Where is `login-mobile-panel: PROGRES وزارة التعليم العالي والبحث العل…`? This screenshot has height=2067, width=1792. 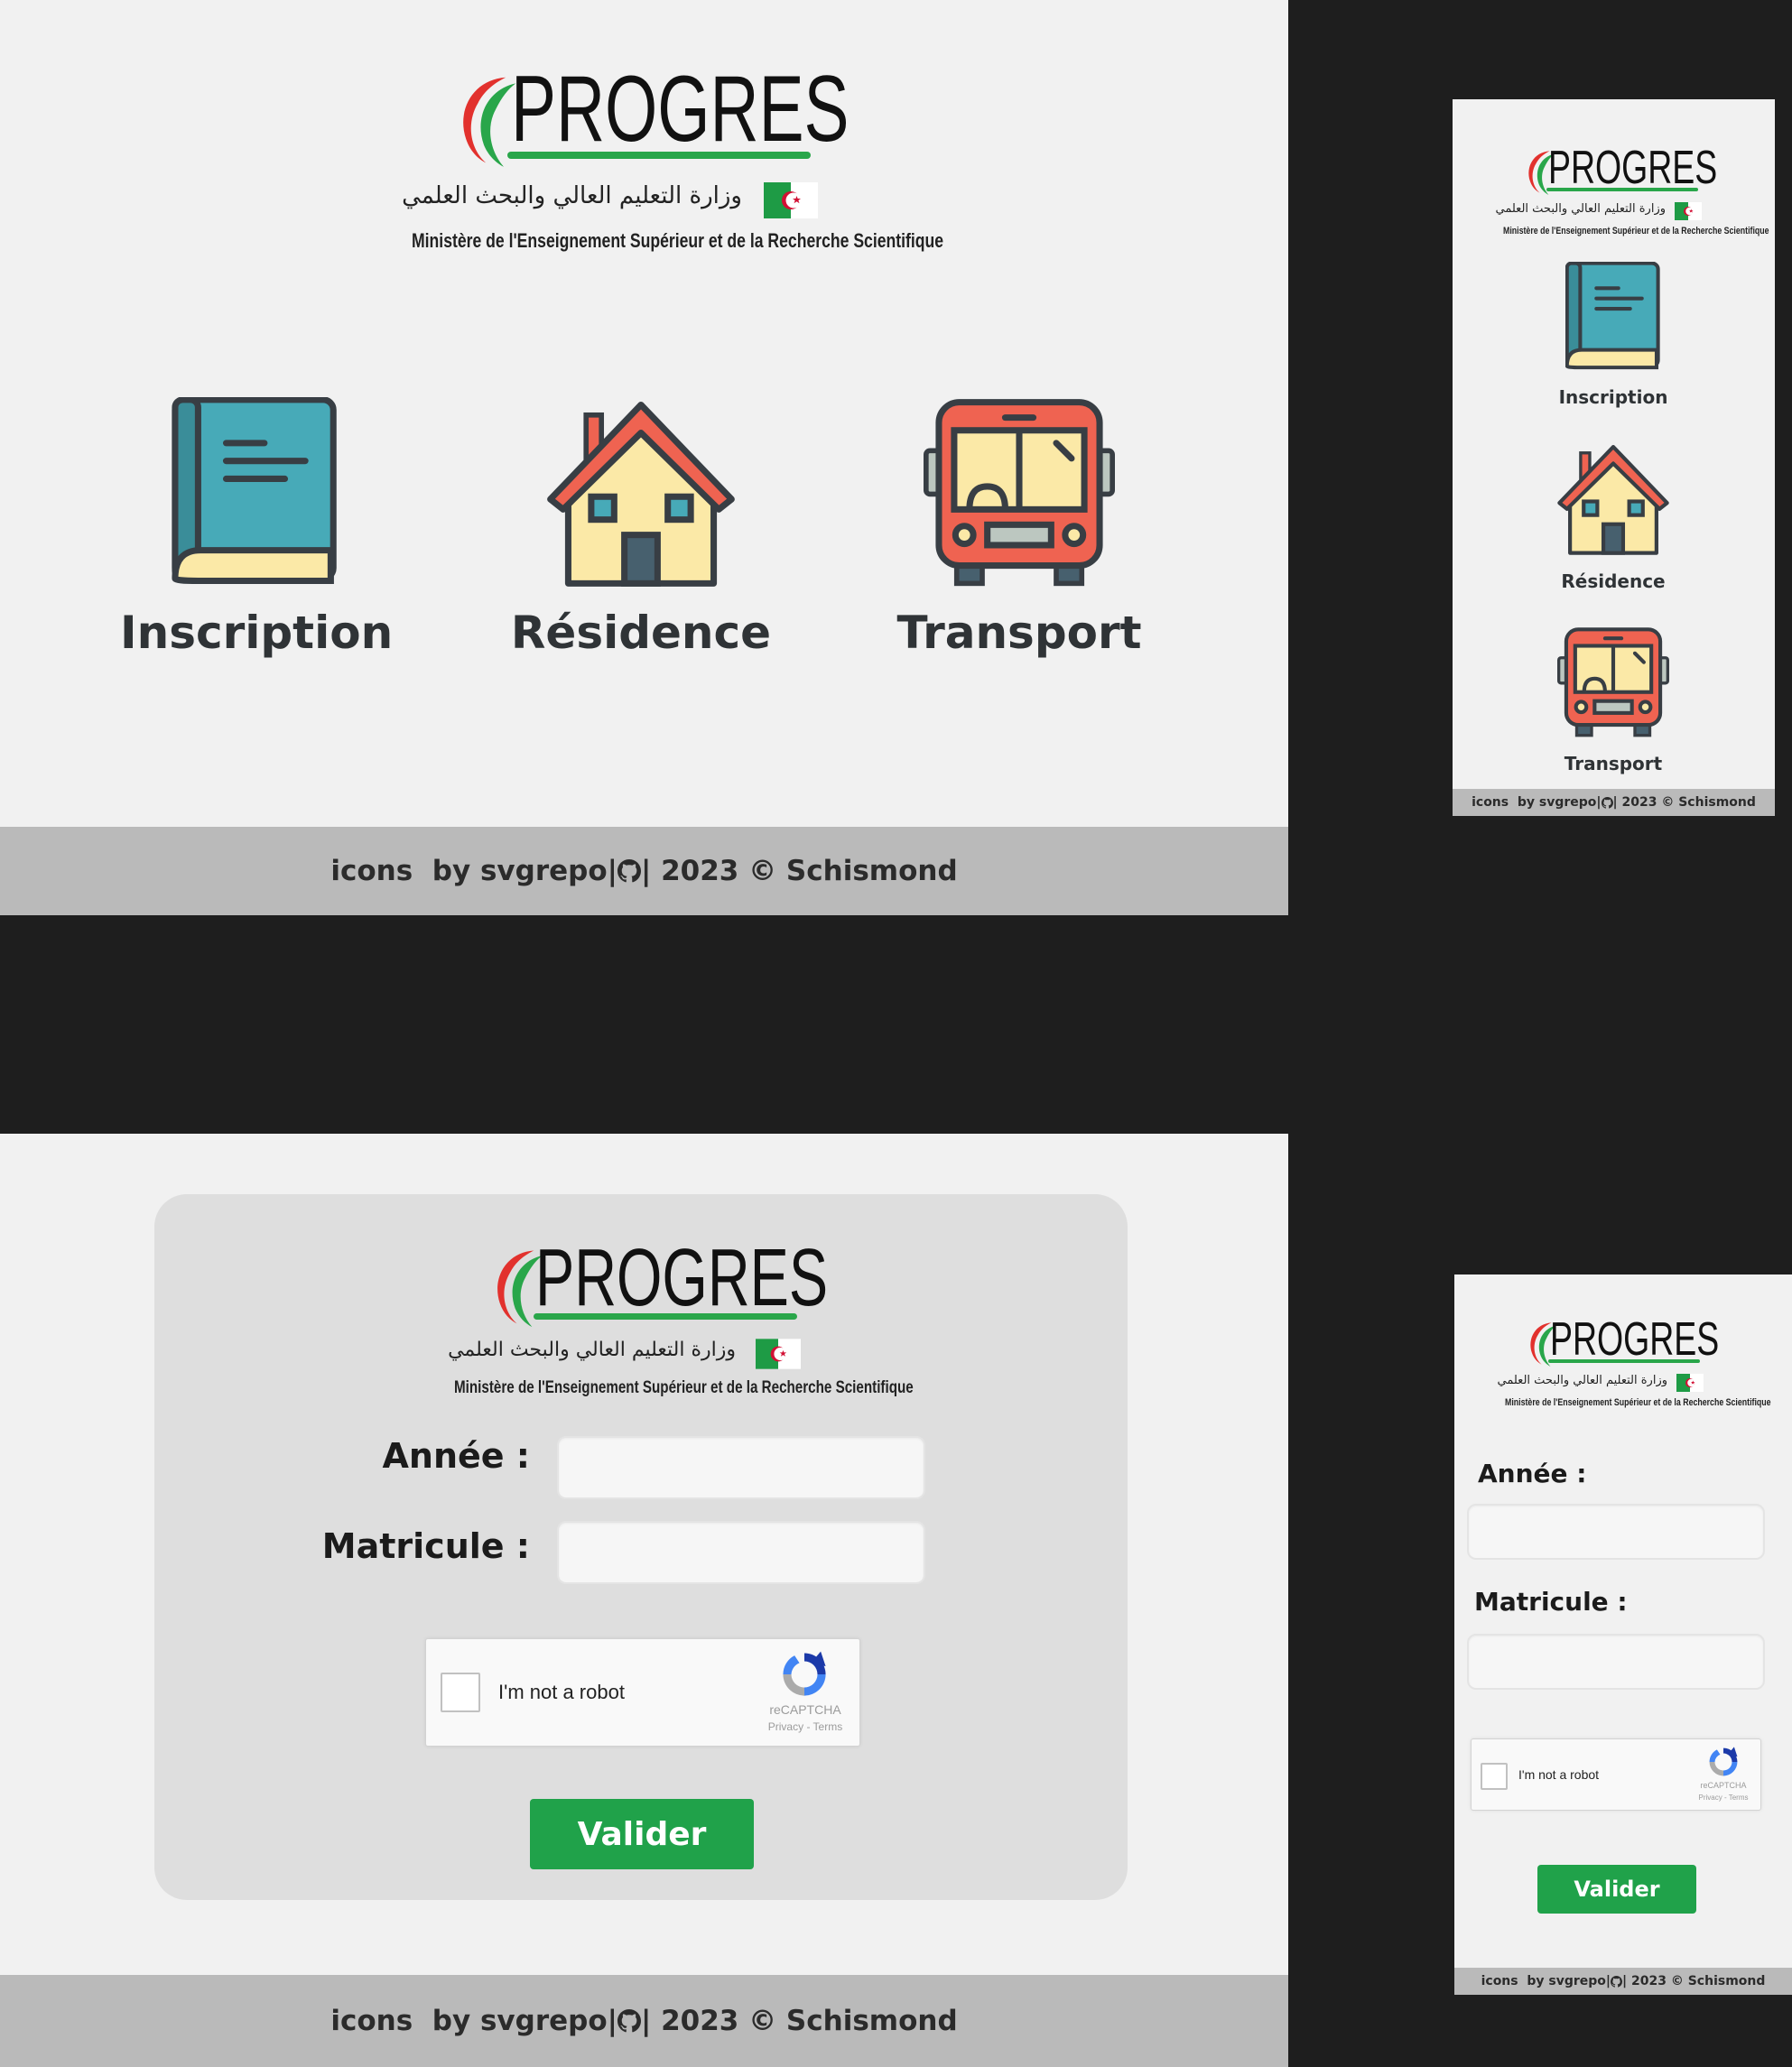
login-mobile-panel: PROGRES وزارة التعليم العالي والبحث العل… is located at coordinates (1623, 1634).